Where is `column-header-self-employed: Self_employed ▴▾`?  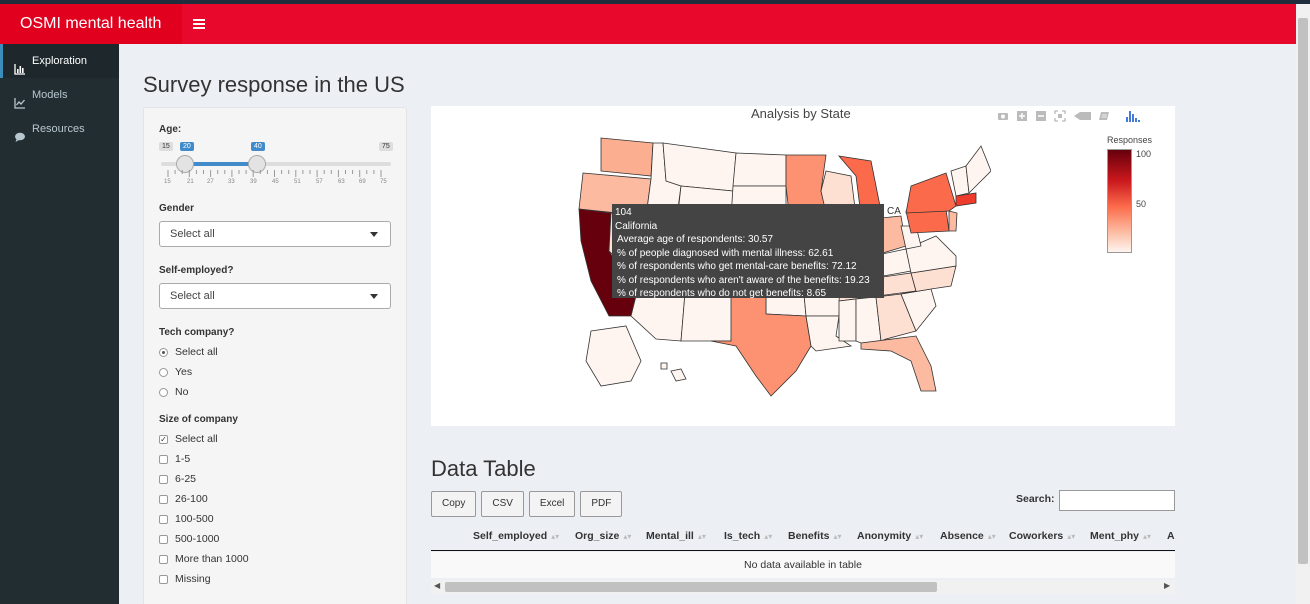
column-header-self-employed: Self_employed ▴▾ is located at coordinates (516, 536).